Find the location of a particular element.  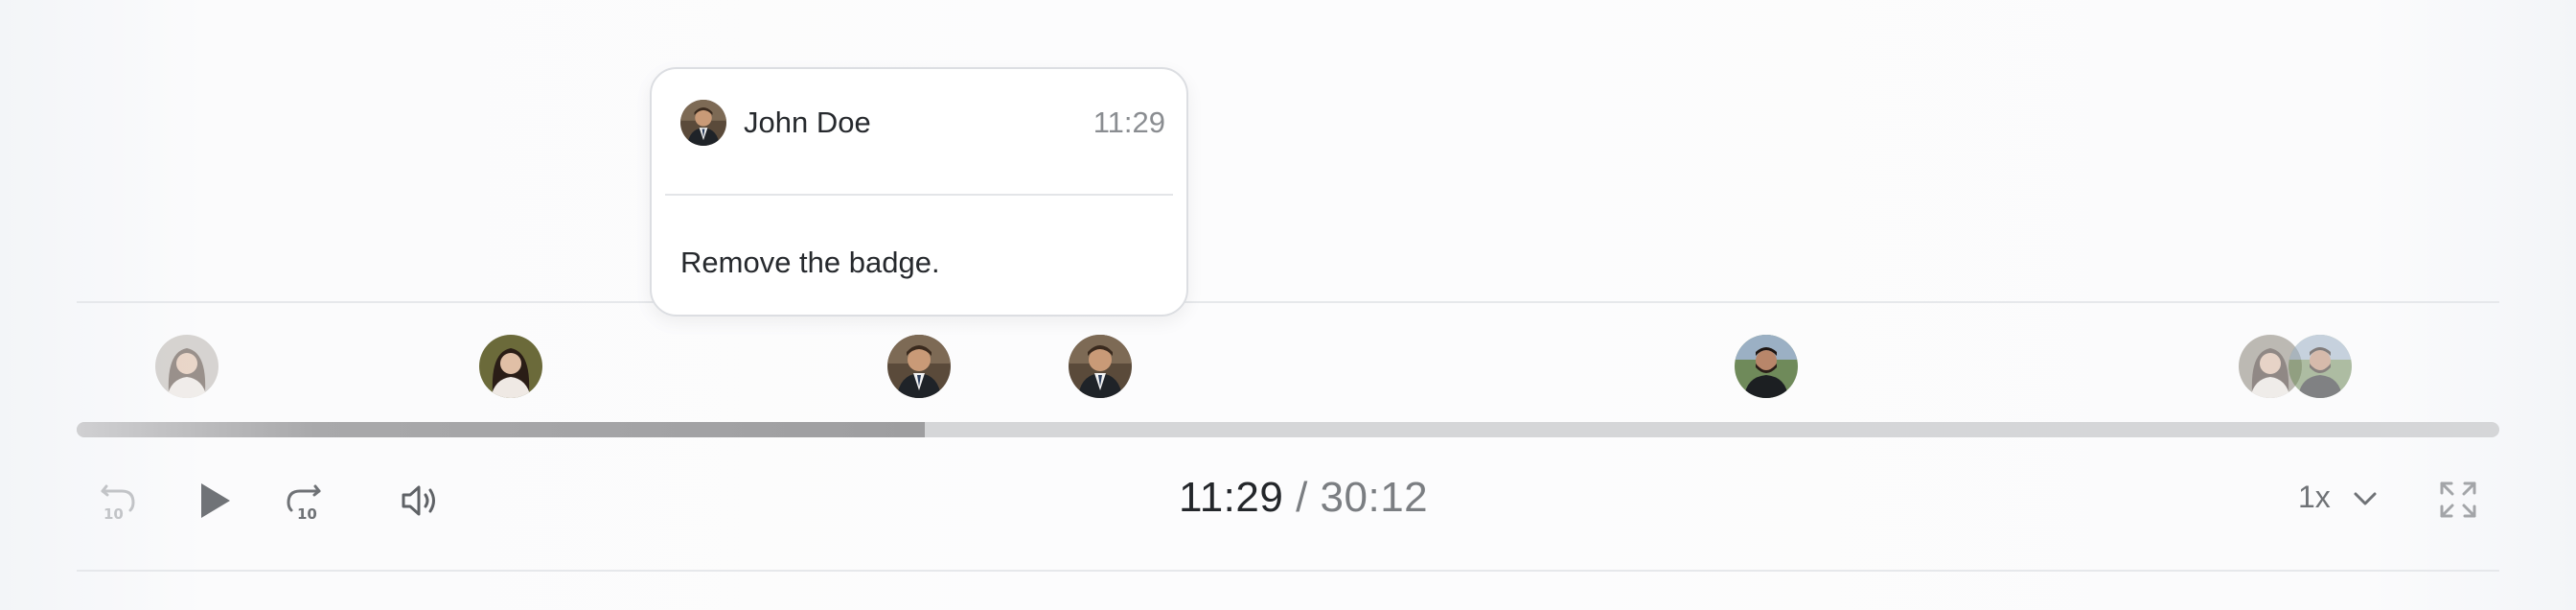

current-time: 11:29 is located at coordinates (1231, 497).